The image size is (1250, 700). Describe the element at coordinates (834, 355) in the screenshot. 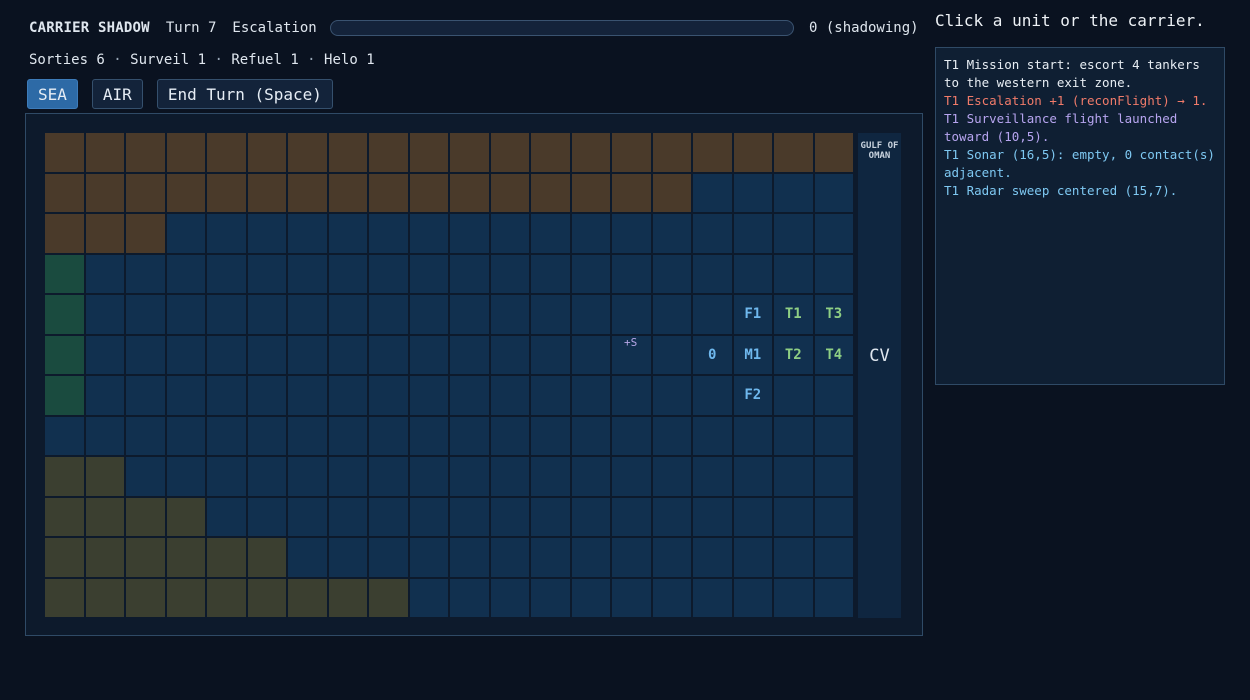

I see `tanker-unit-t4: T4` at that location.